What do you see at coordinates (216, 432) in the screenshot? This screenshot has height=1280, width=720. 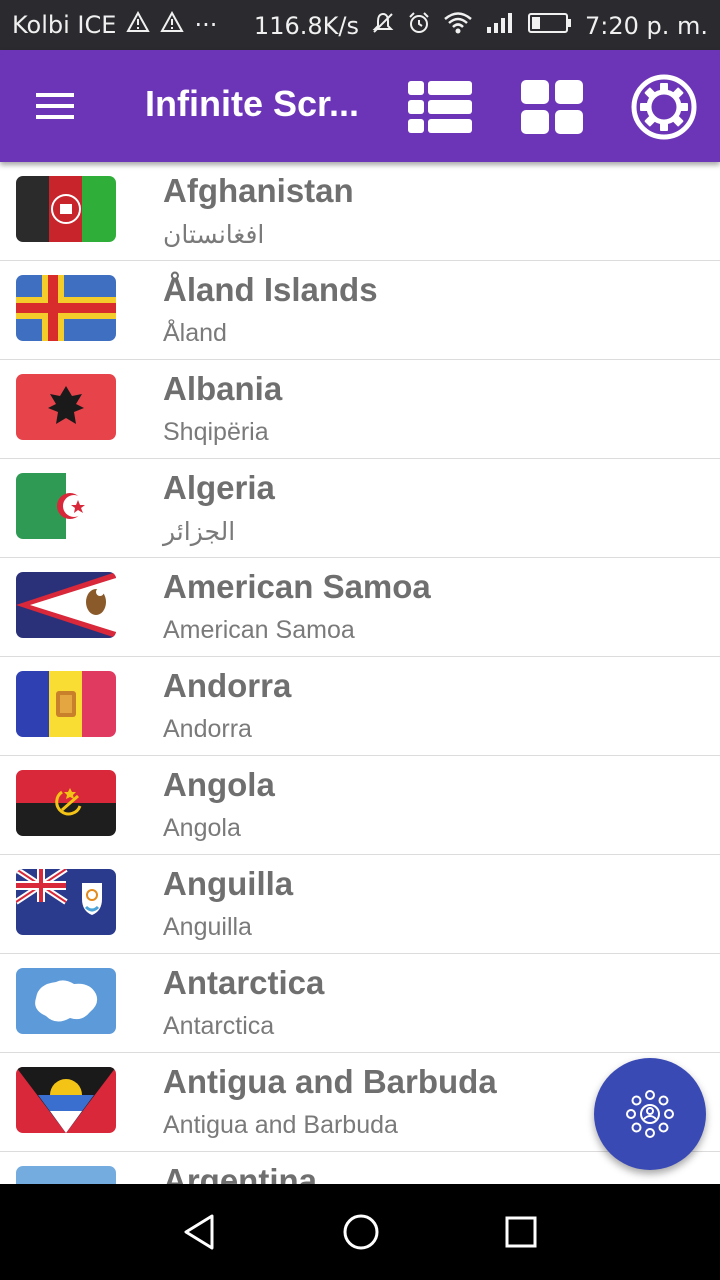 I see `country-native-name: Shqipëria` at bounding box center [216, 432].